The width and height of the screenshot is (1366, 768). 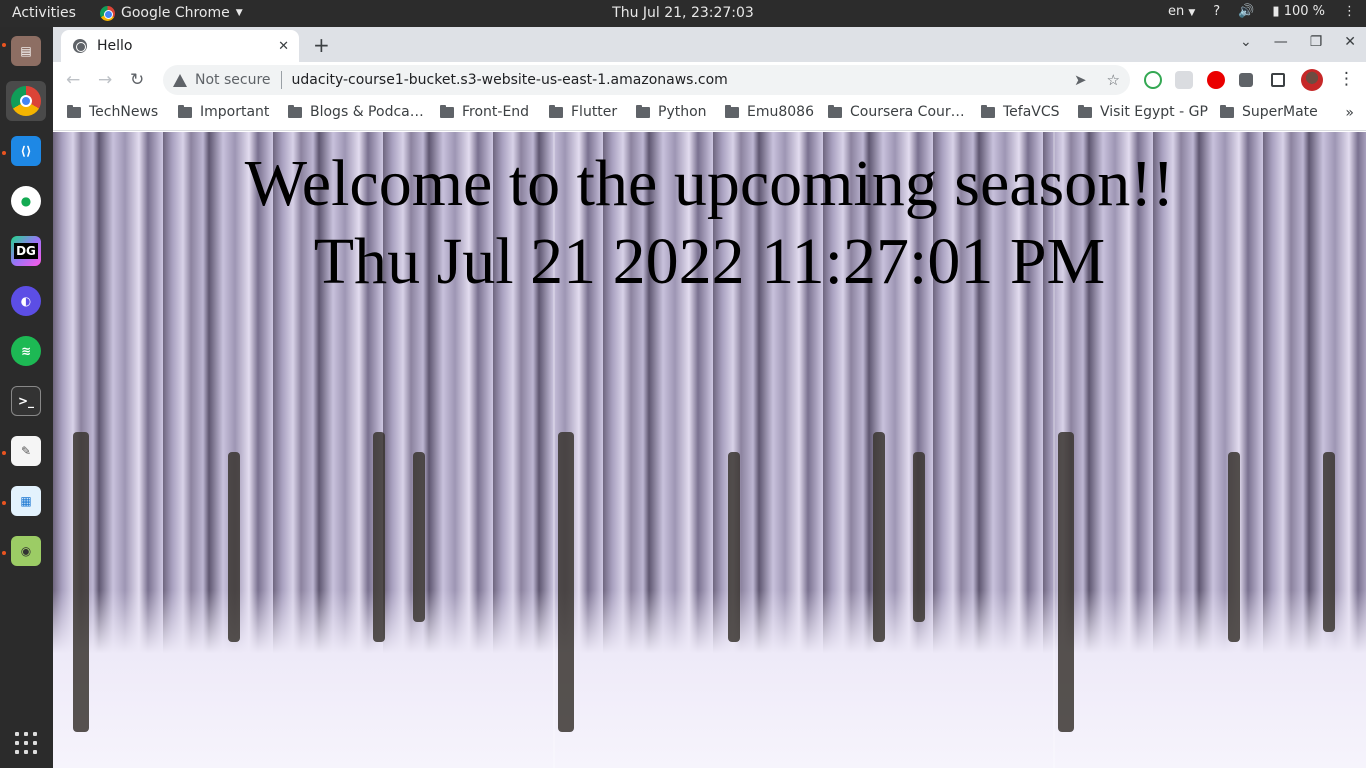 I want to click on app-menu: Google Chrome ▼, so click(x=171, y=13).